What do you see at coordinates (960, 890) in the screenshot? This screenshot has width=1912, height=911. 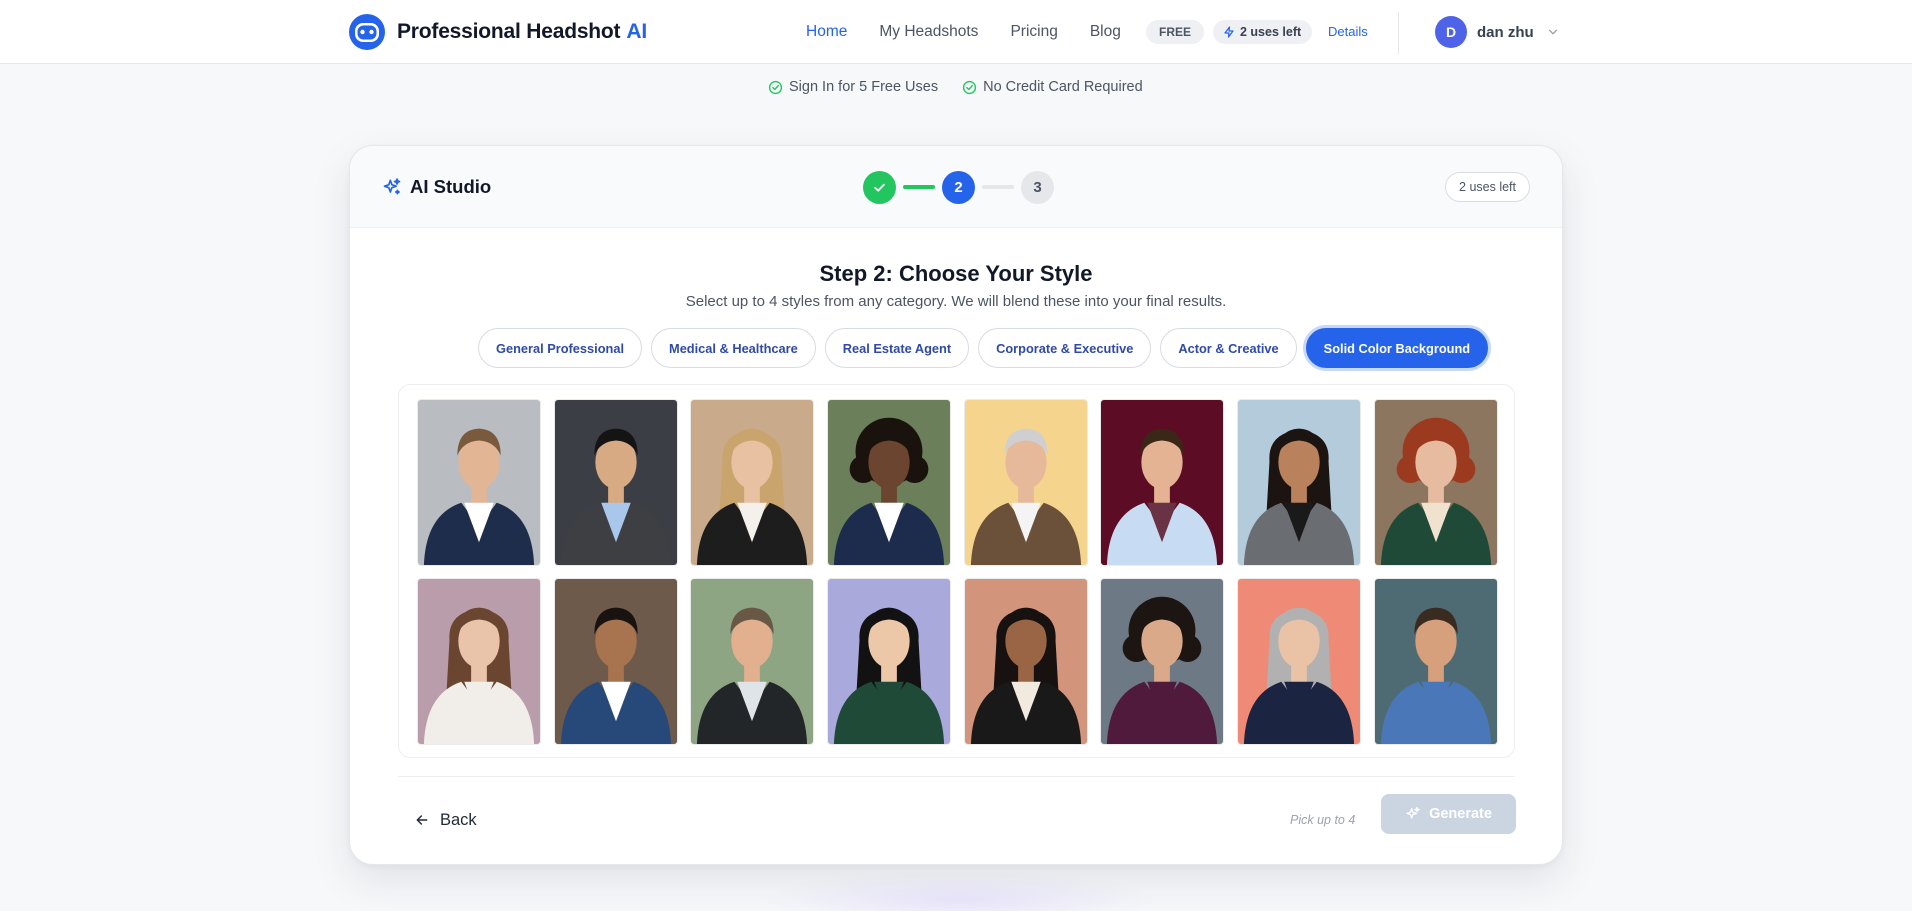 I see `background-glow` at bounding box center [960, 890].